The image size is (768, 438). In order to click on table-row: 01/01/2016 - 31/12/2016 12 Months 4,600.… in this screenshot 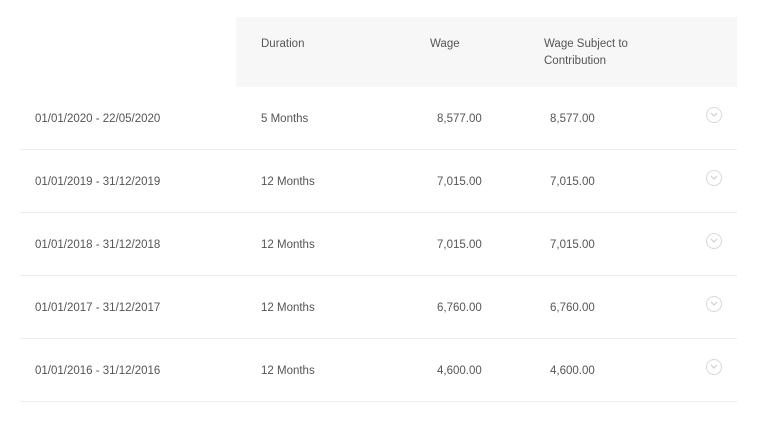, I will do `click(378, 370)`.